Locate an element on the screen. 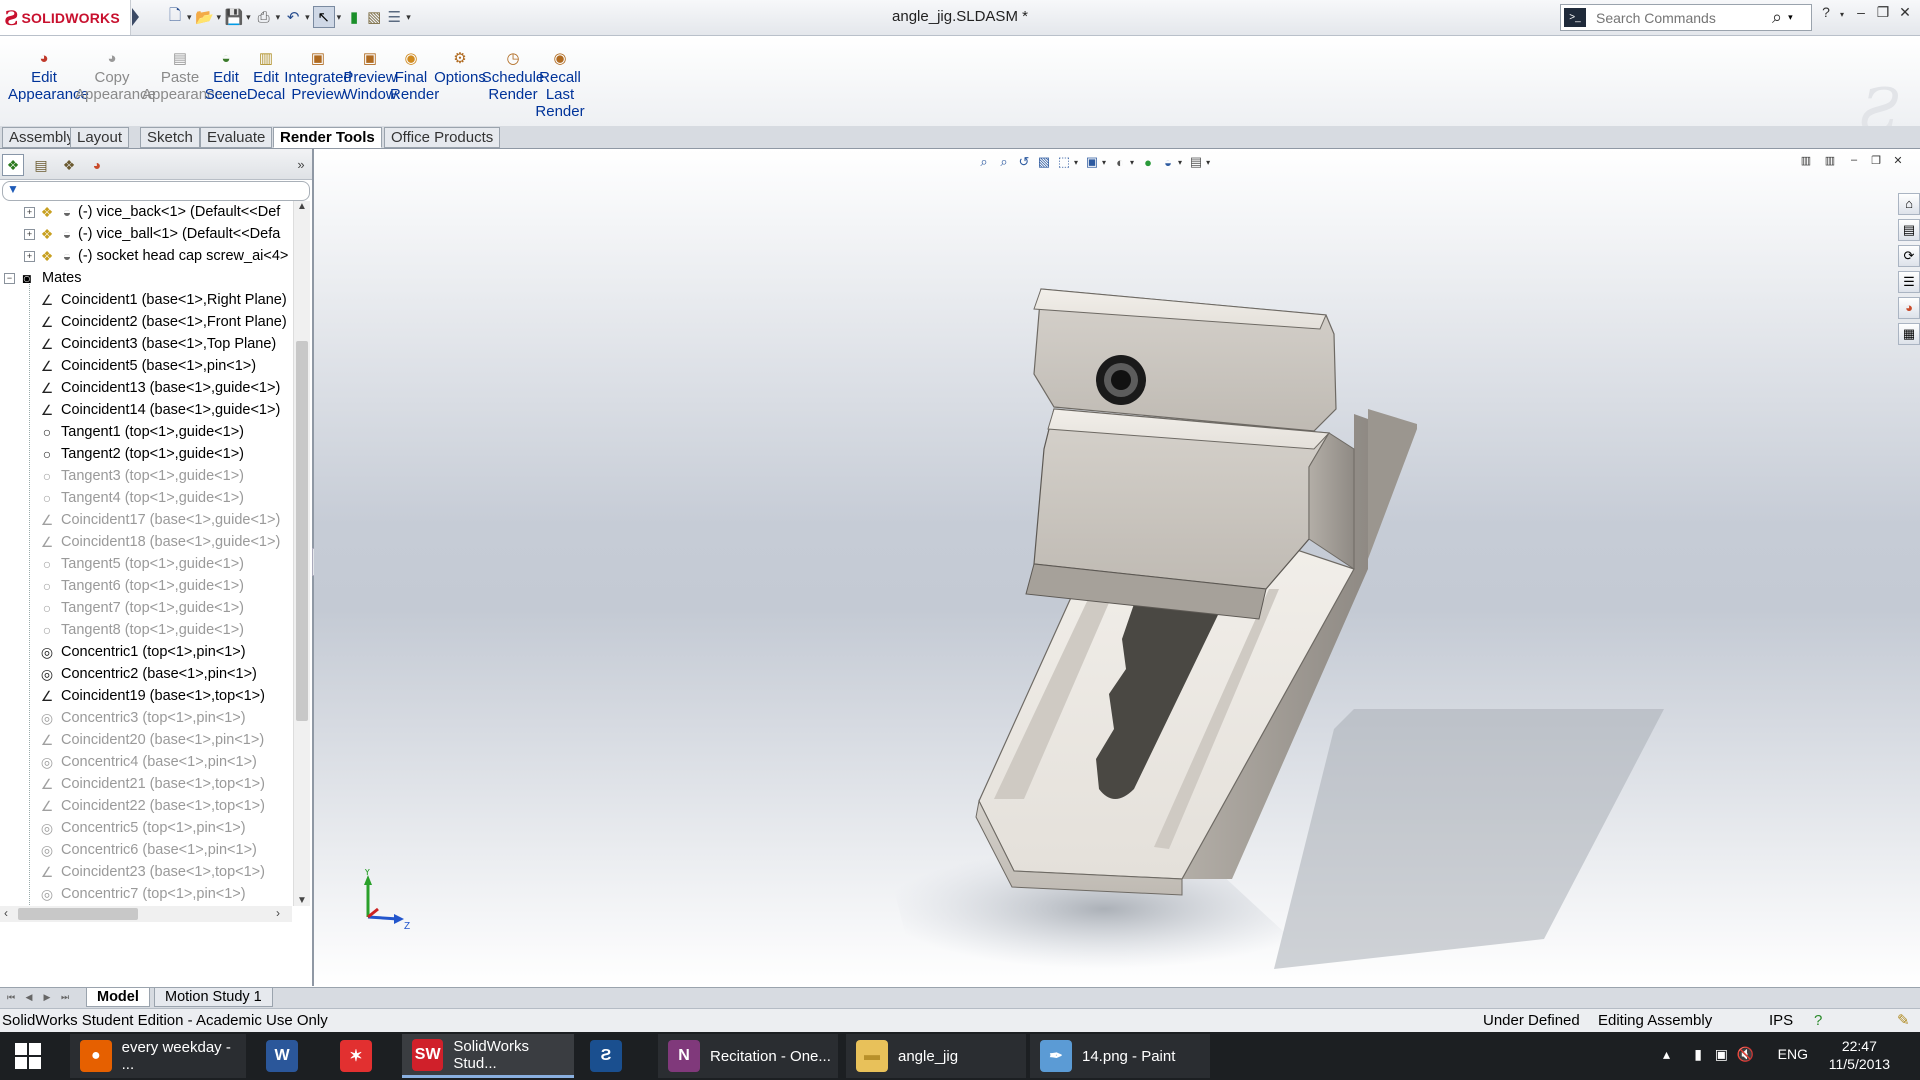 This screenshot has width=1920, height=1080. language-indicator: ENG is located at coordinates (1793, 1054).